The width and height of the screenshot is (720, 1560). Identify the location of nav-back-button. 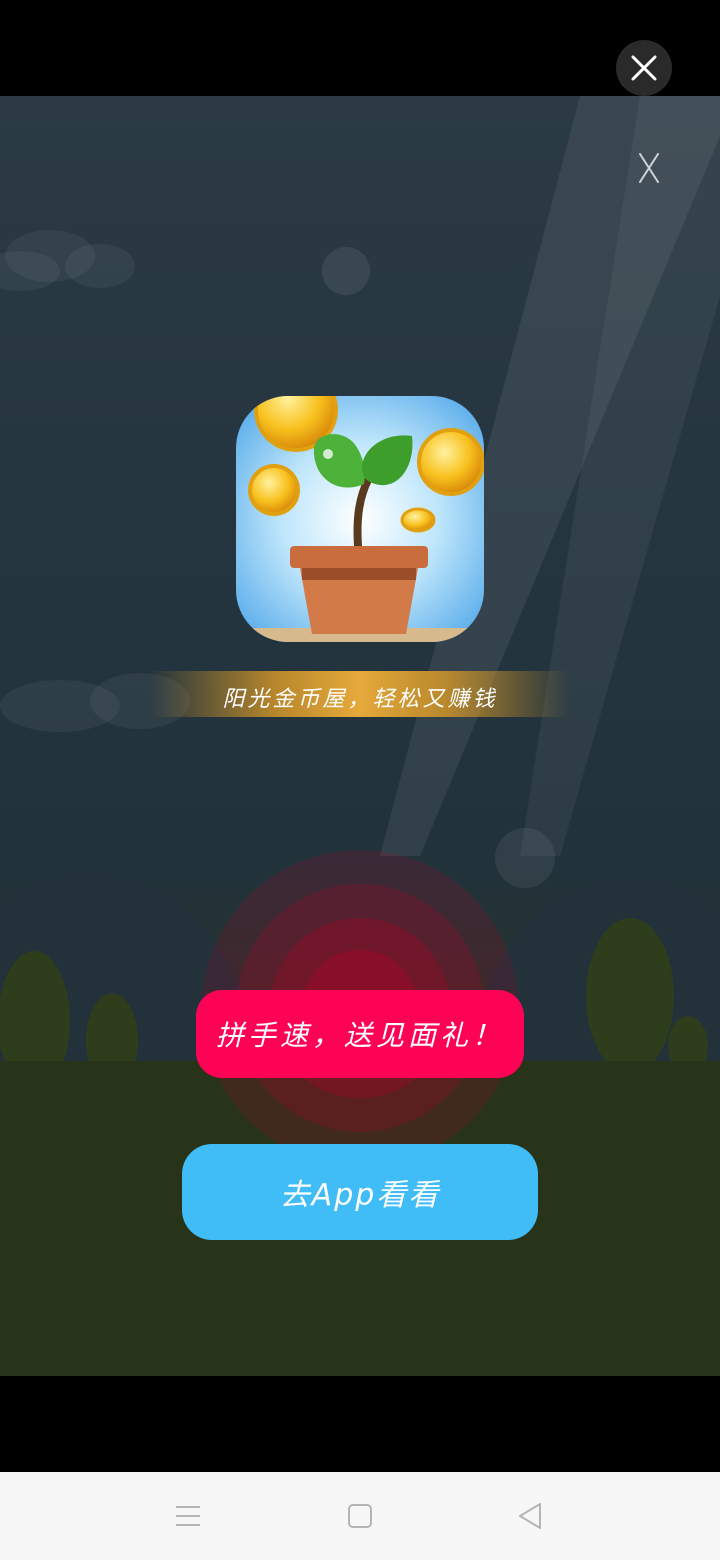
(530, 1516).